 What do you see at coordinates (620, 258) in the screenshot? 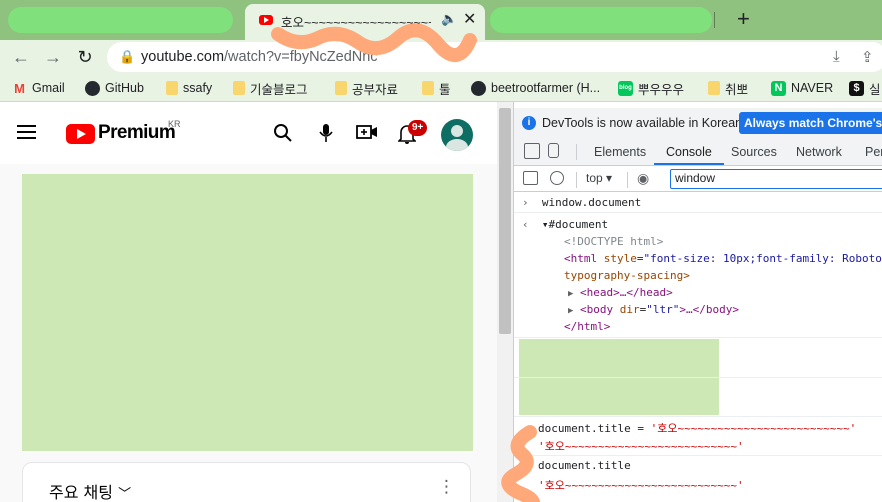
I see `html-attr-name: style` at bounding box center [620, 258].